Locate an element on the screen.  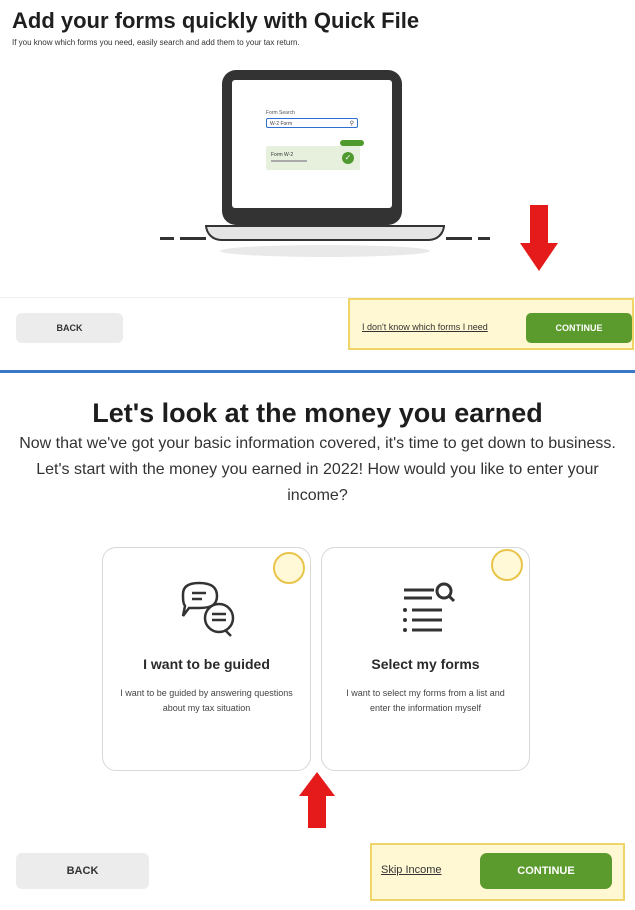
continue-button-bottom: CONTINUE is located at coordinates (546, 871).